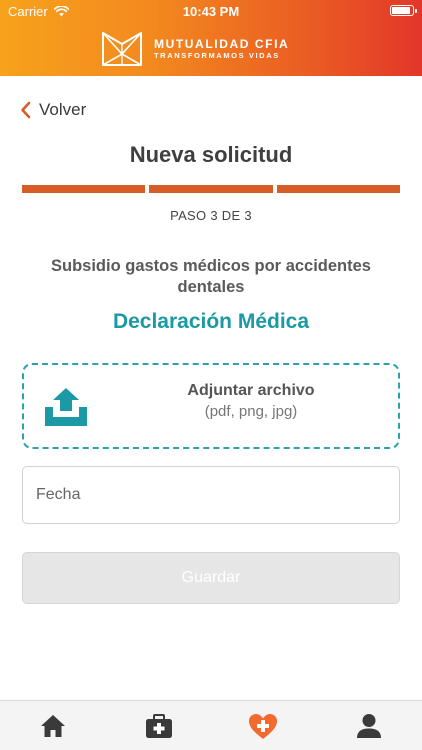  I want to click on back-label: Volver, so click(63, 109).